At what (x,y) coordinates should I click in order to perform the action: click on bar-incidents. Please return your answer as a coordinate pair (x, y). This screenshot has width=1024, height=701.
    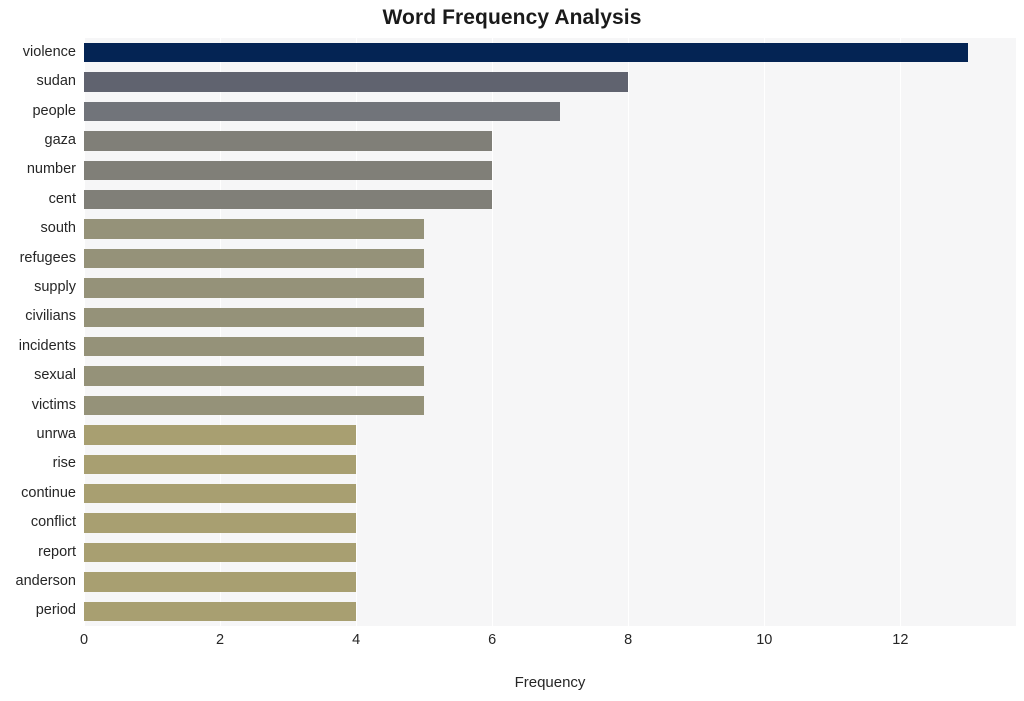
    Looking at the image, I should click on (254, 347).